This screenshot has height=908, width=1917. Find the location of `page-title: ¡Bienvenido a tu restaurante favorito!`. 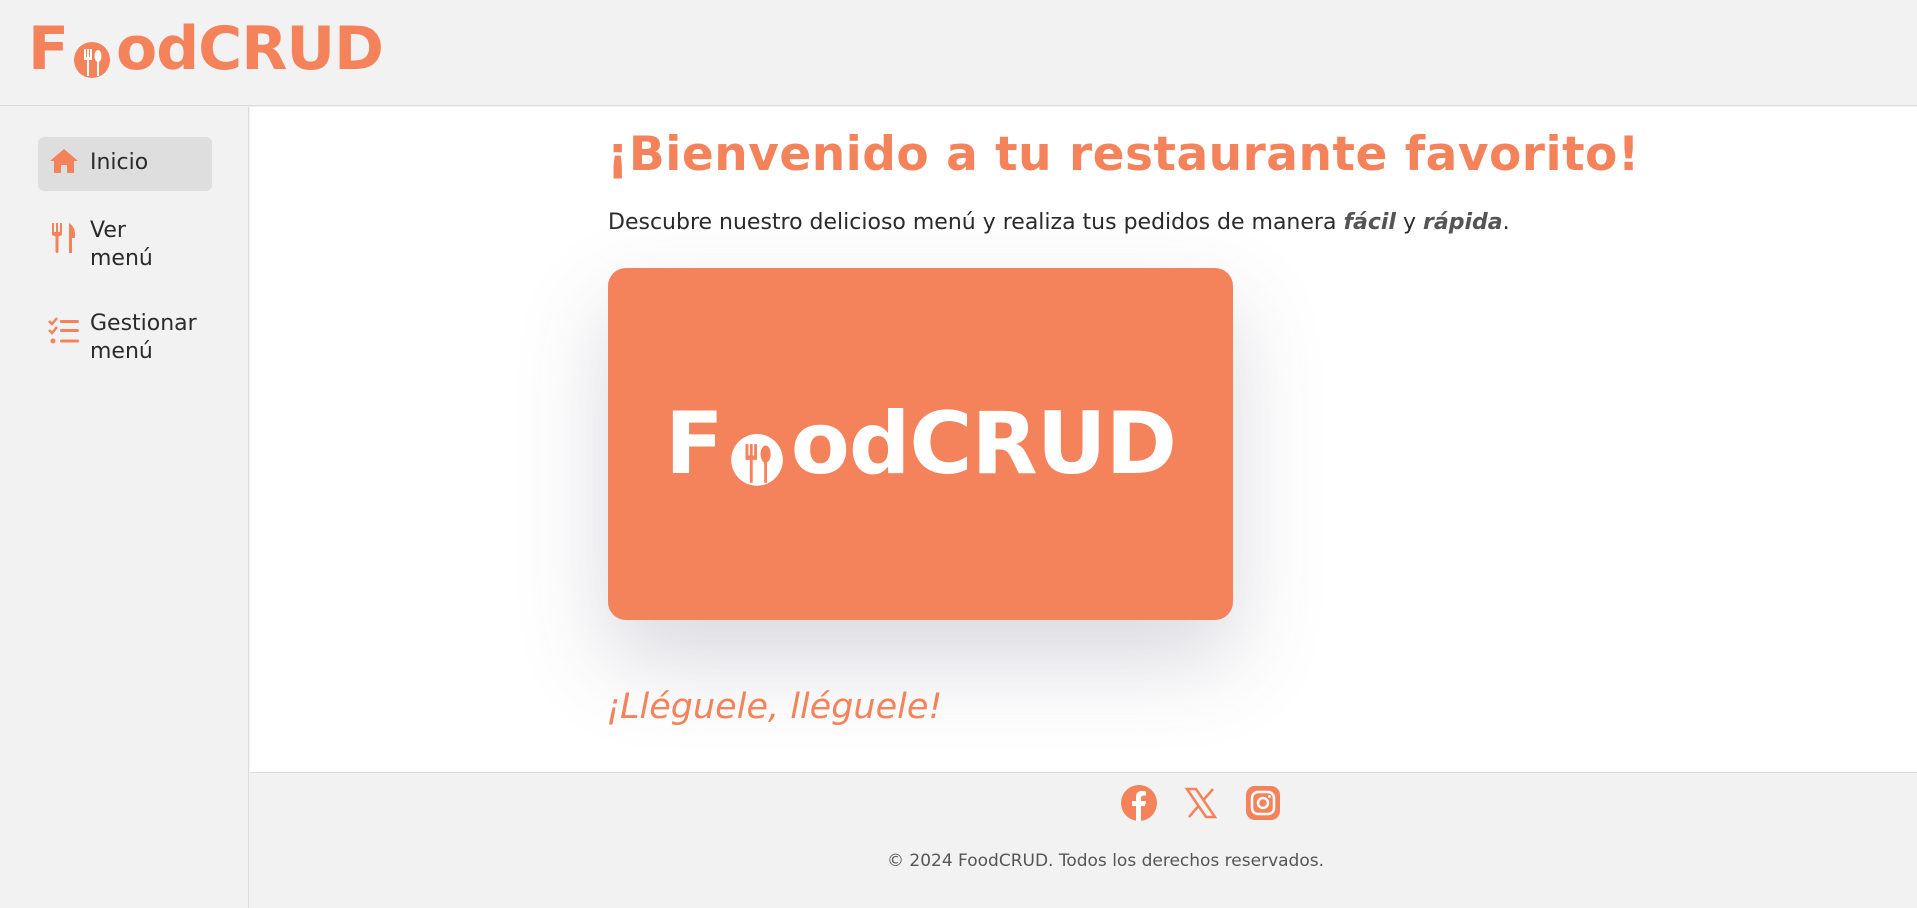

page-title: ¡Bienvenido a tu restaurante favorito! is located at coordinates (1123, 154).